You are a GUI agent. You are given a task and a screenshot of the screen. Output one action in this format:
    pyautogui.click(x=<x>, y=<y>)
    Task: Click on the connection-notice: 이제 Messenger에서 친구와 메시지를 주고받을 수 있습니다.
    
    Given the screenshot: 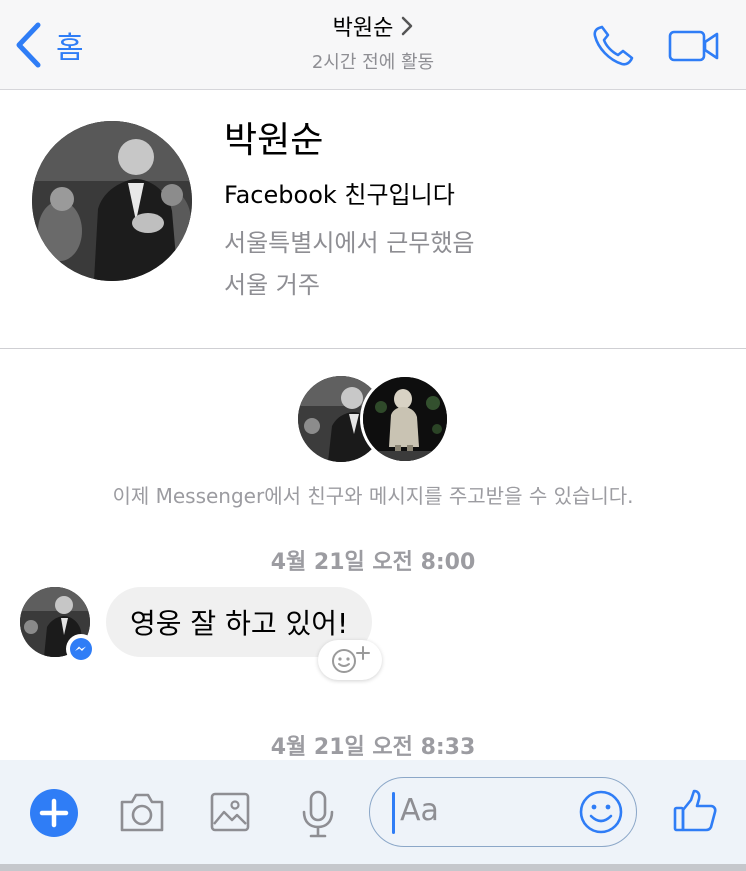 What is the action you would take?
    pyautogui.click(x=373, y=496)
    